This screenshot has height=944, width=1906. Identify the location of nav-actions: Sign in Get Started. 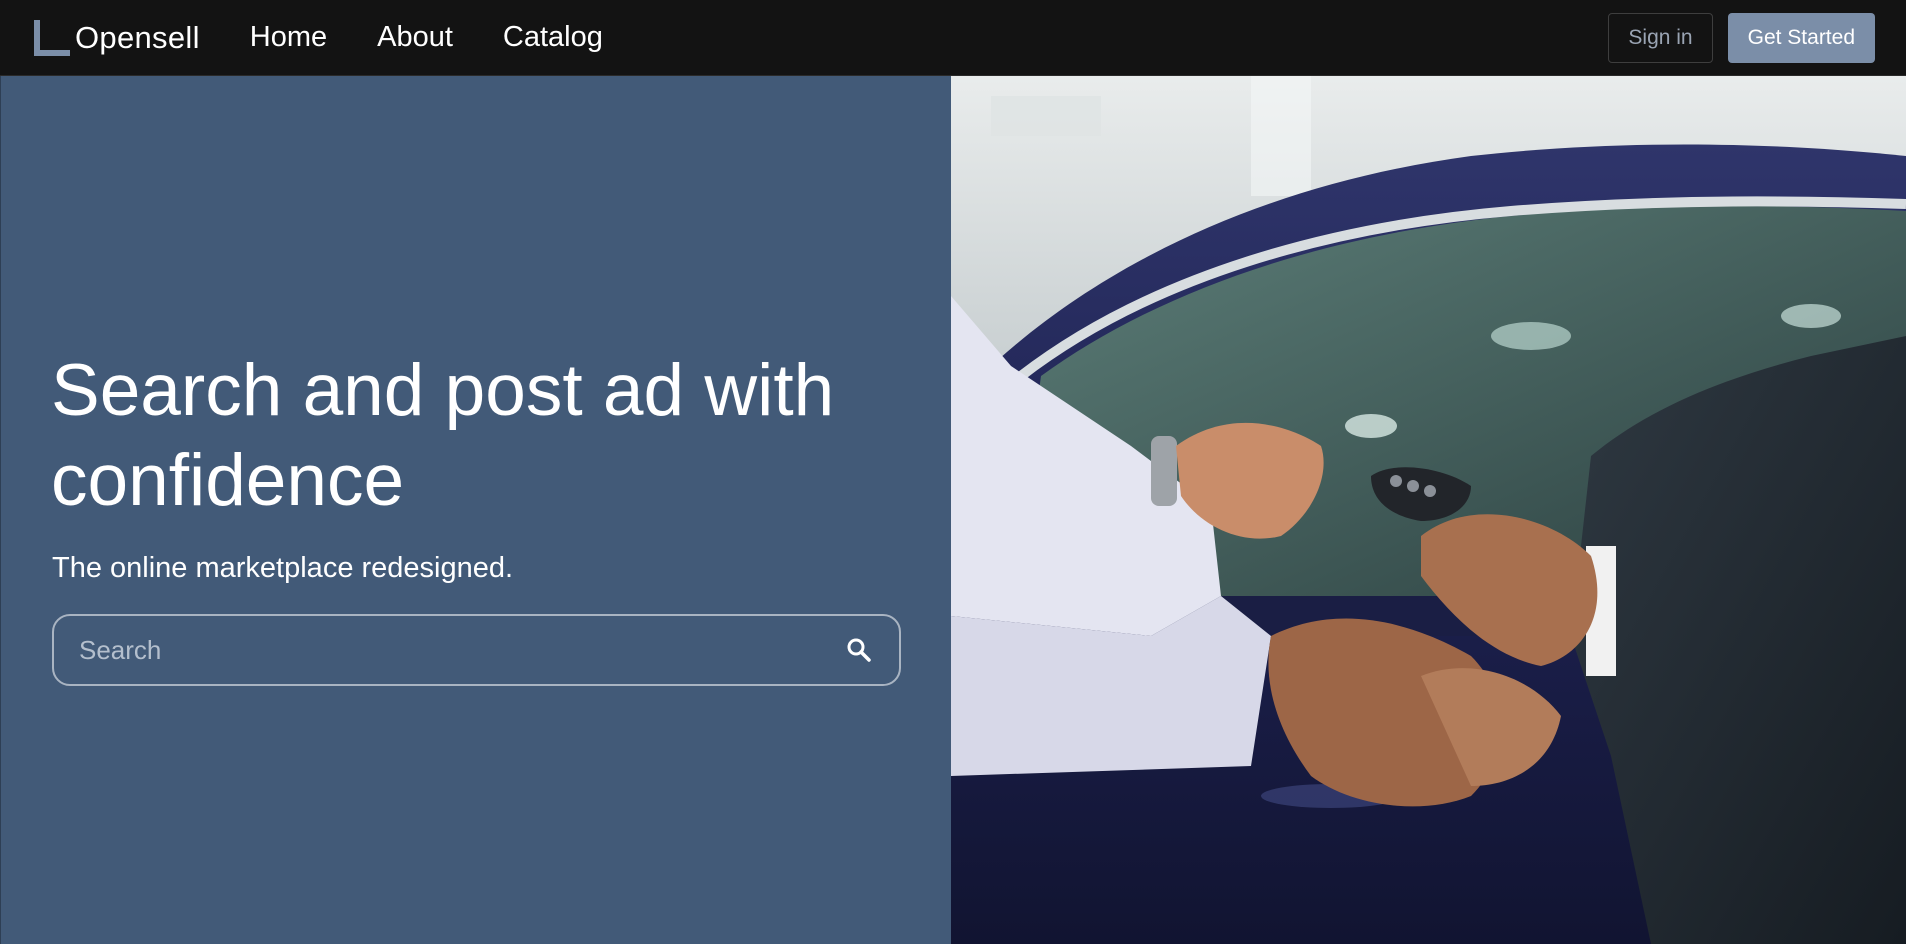
(1741, 37).